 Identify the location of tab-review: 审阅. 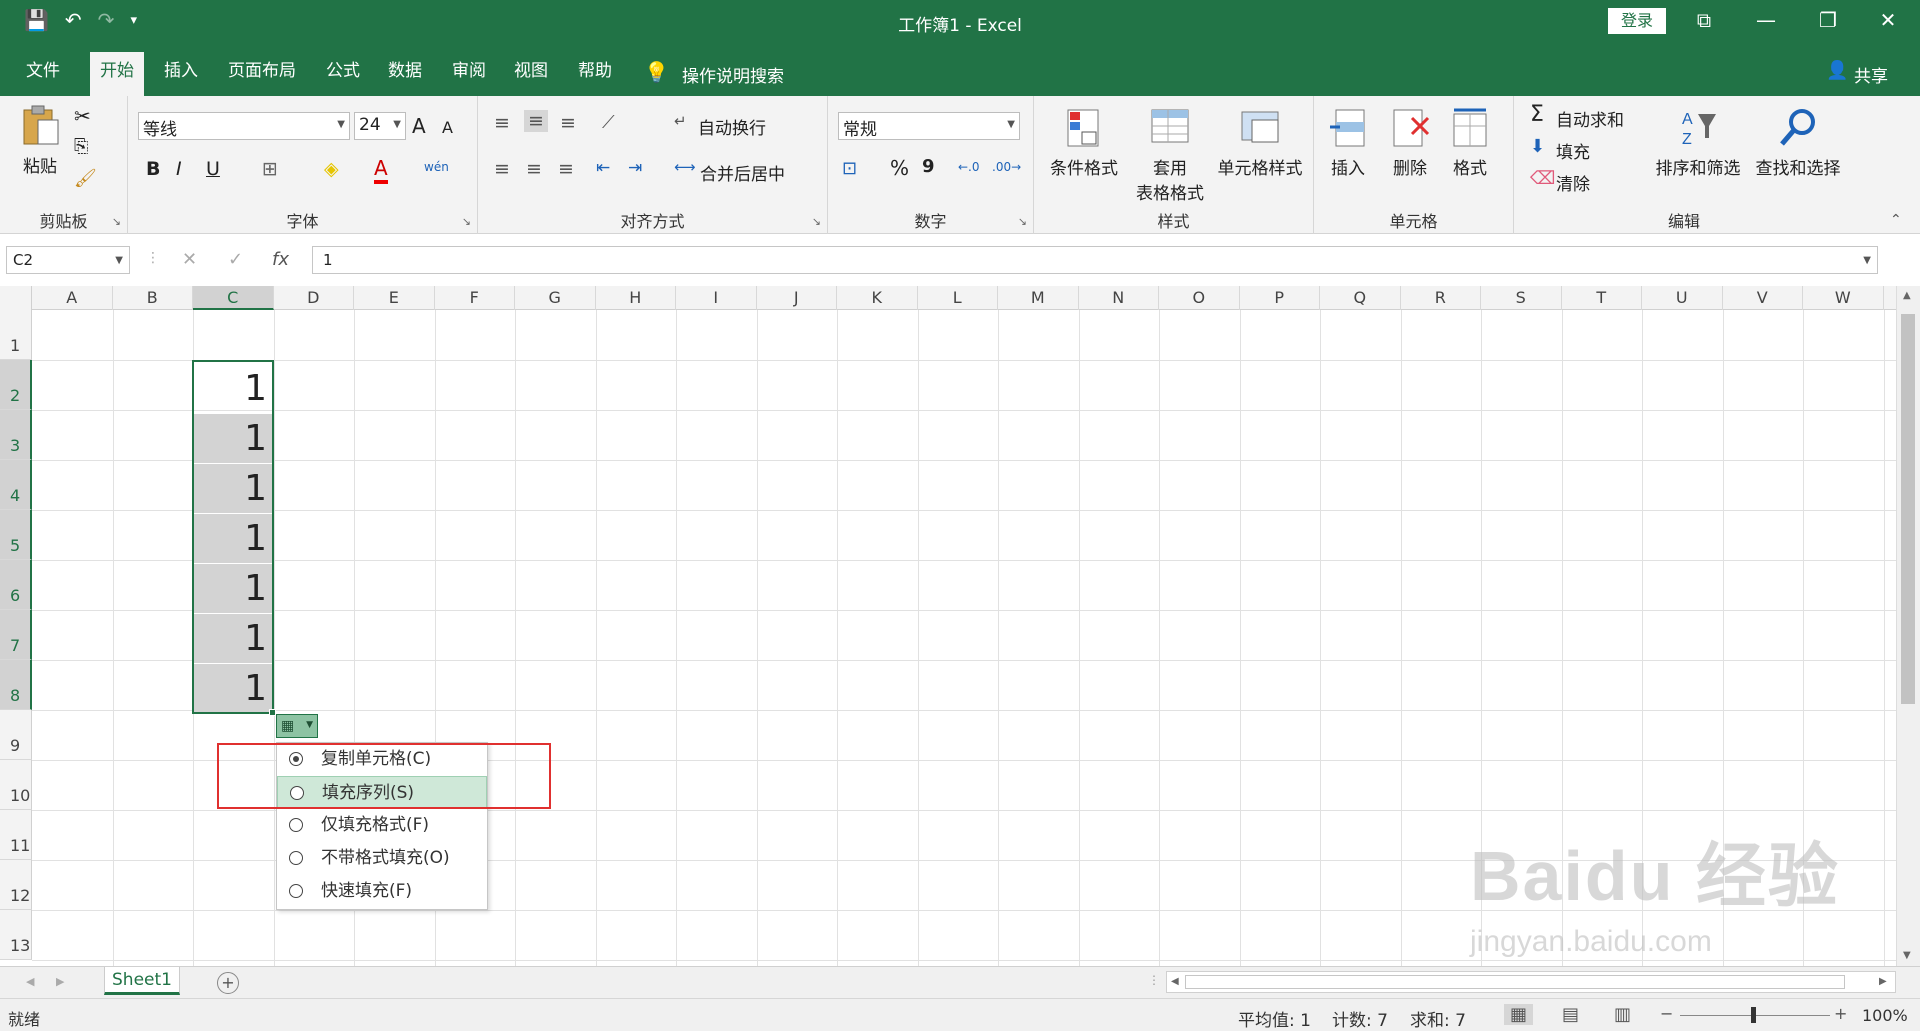
(469, 77).